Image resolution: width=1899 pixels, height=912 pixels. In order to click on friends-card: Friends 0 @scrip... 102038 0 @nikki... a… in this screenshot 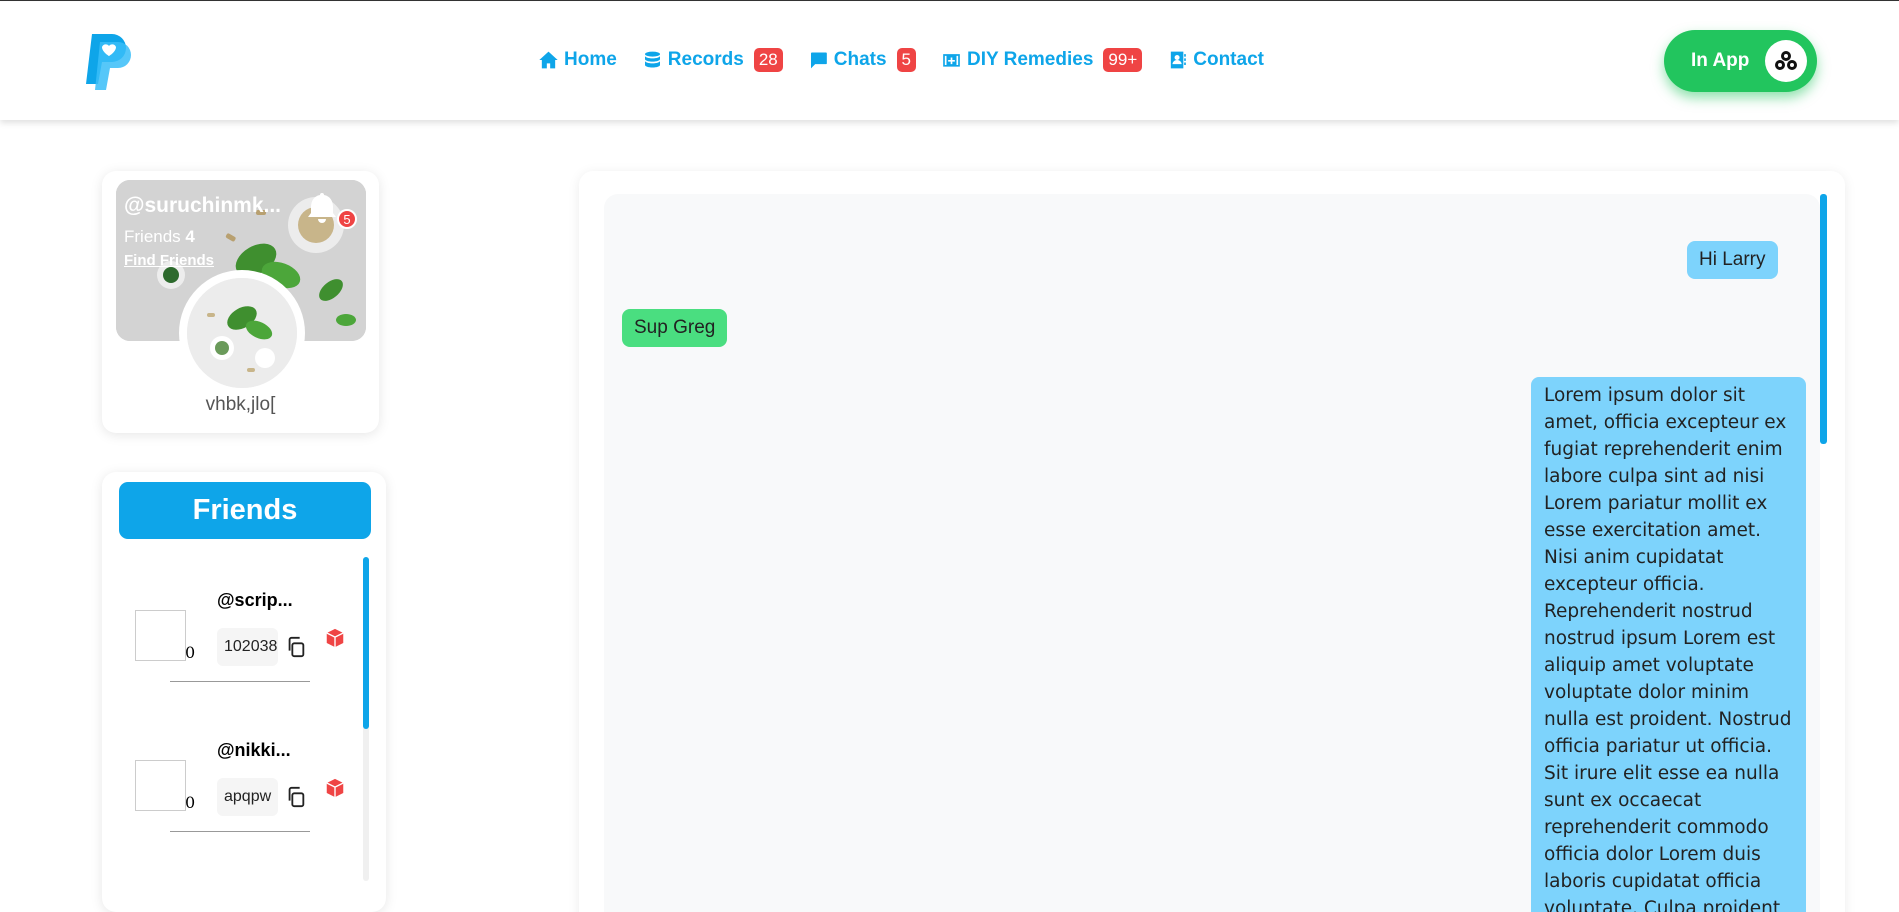, I will do `click(244, 692)`.